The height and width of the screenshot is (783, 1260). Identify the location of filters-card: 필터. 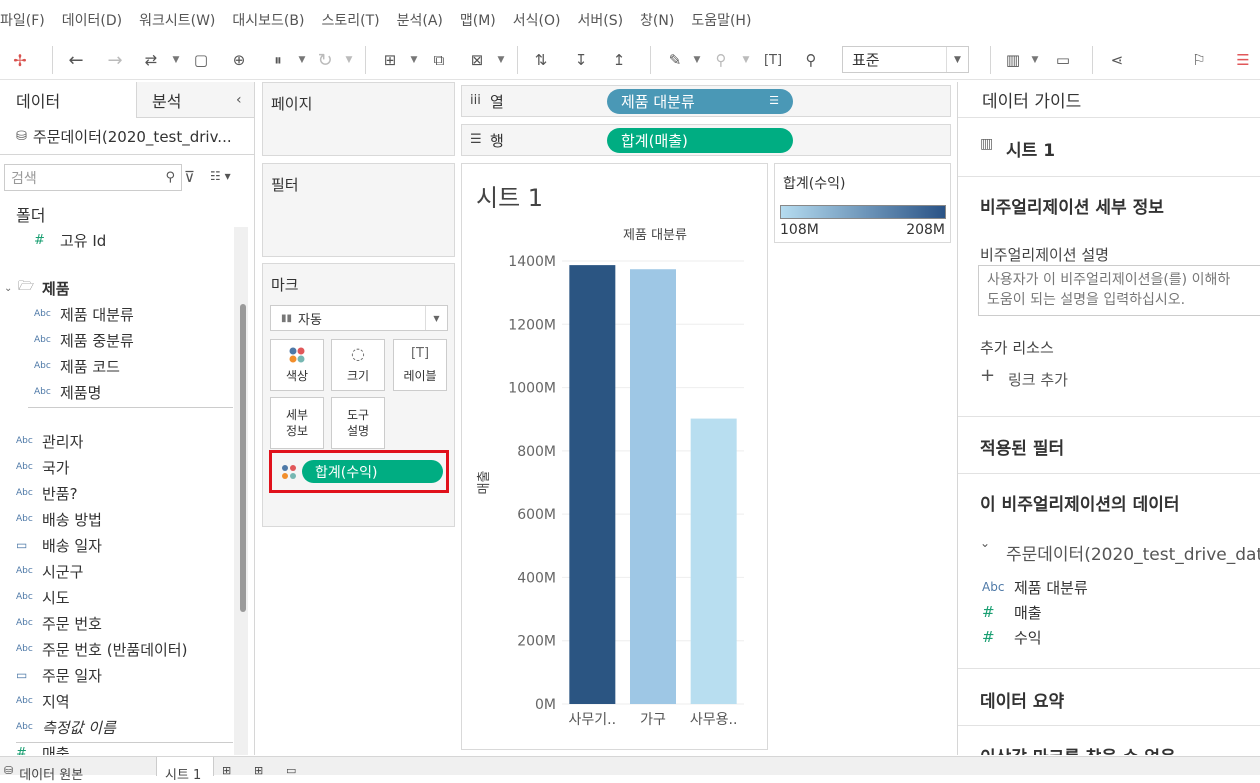
(358, 210).